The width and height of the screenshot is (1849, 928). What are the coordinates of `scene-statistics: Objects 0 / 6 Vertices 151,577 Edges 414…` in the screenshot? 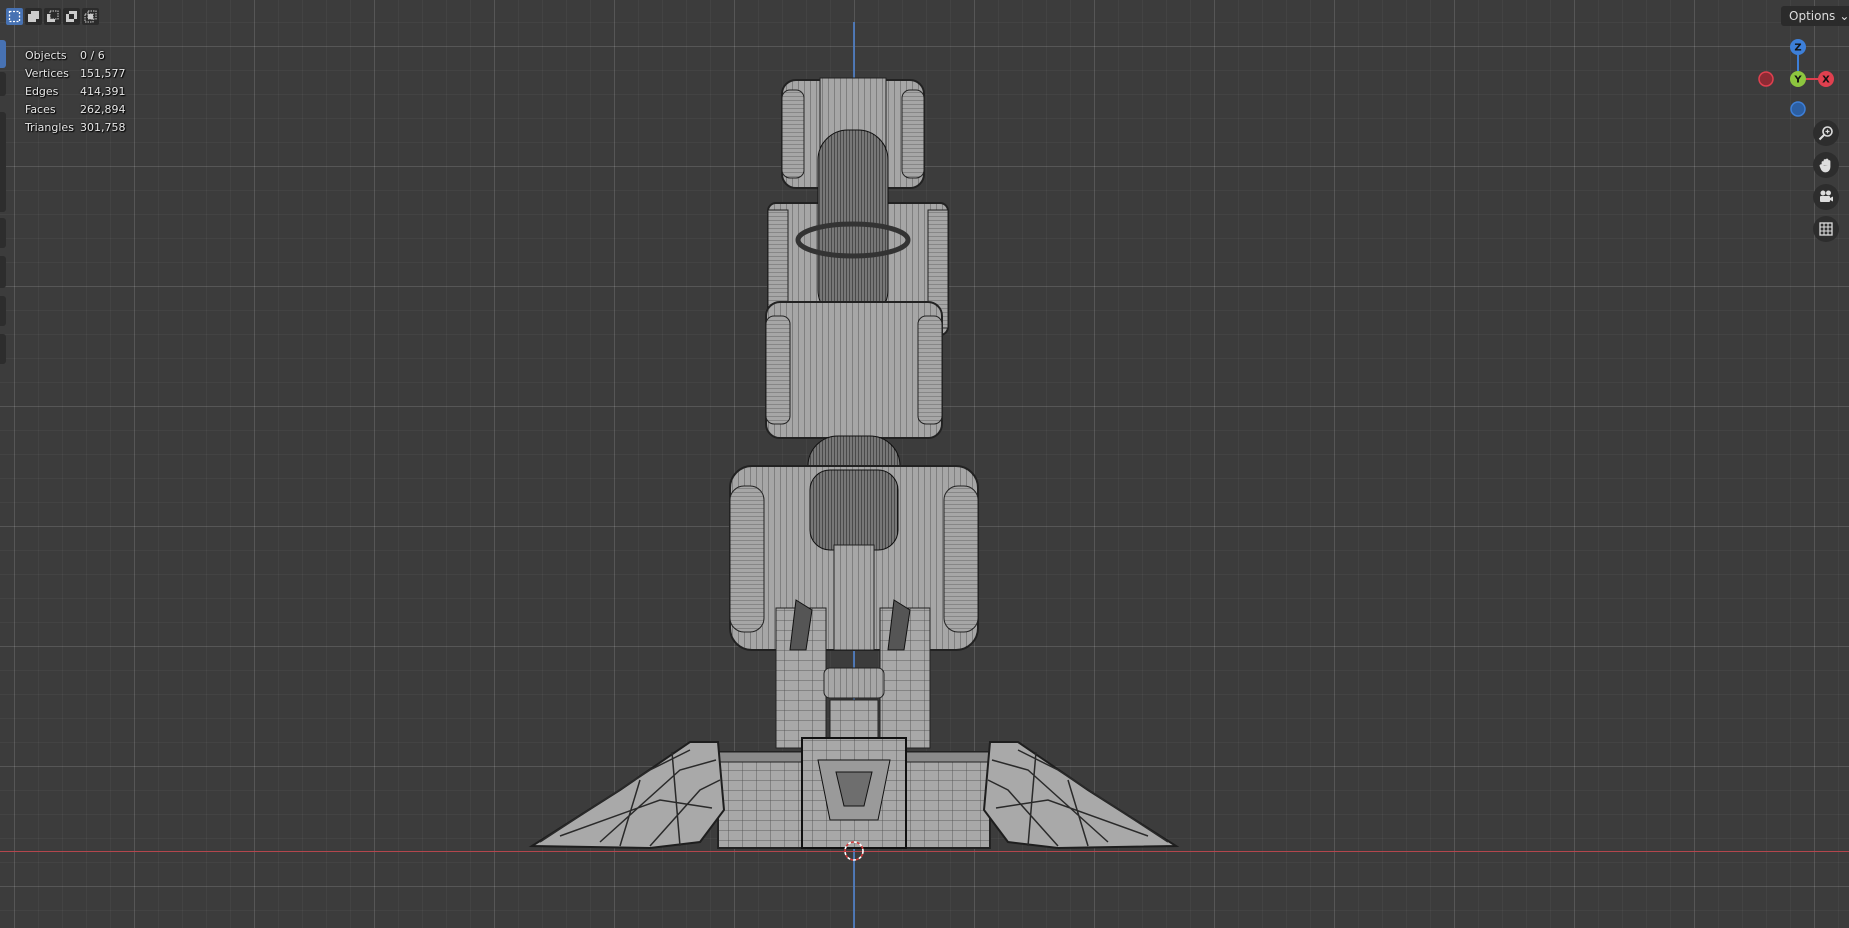 It's located at (75, 92).